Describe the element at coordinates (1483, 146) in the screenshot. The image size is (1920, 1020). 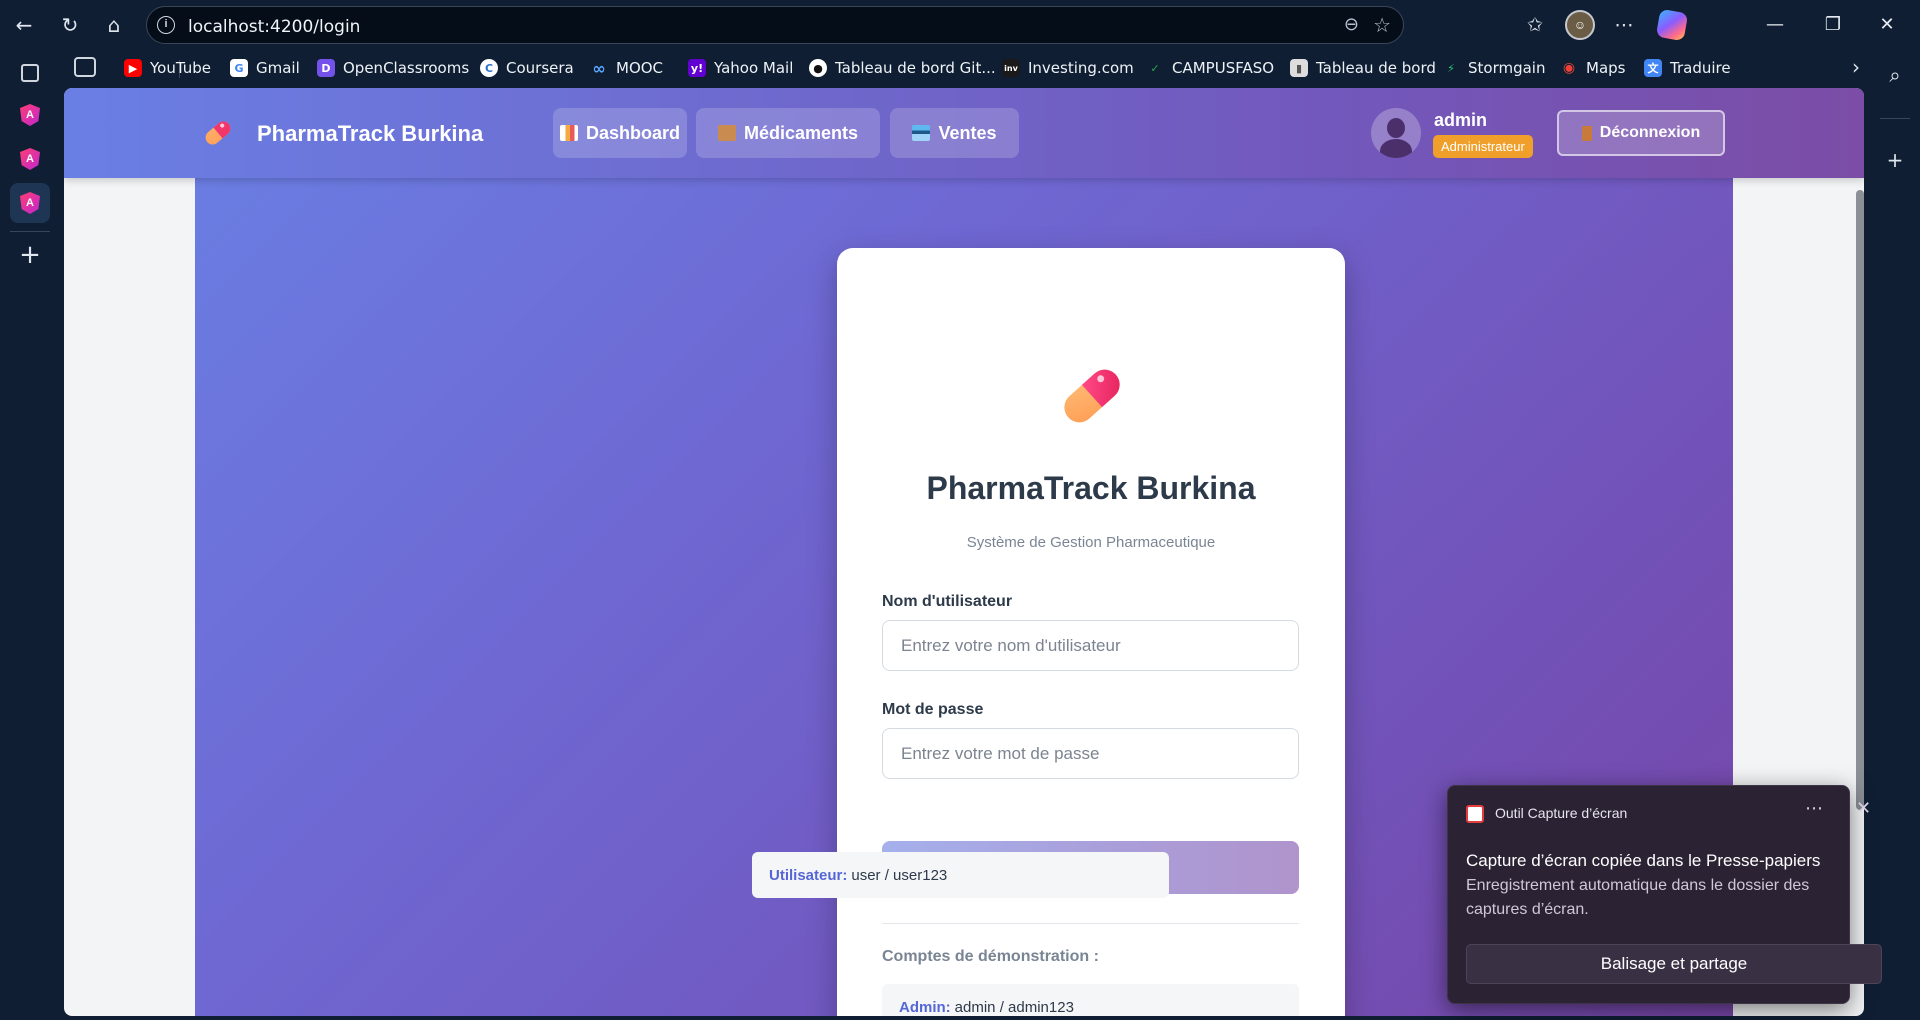
I see `user-role-badge: Administrateur` at that location.